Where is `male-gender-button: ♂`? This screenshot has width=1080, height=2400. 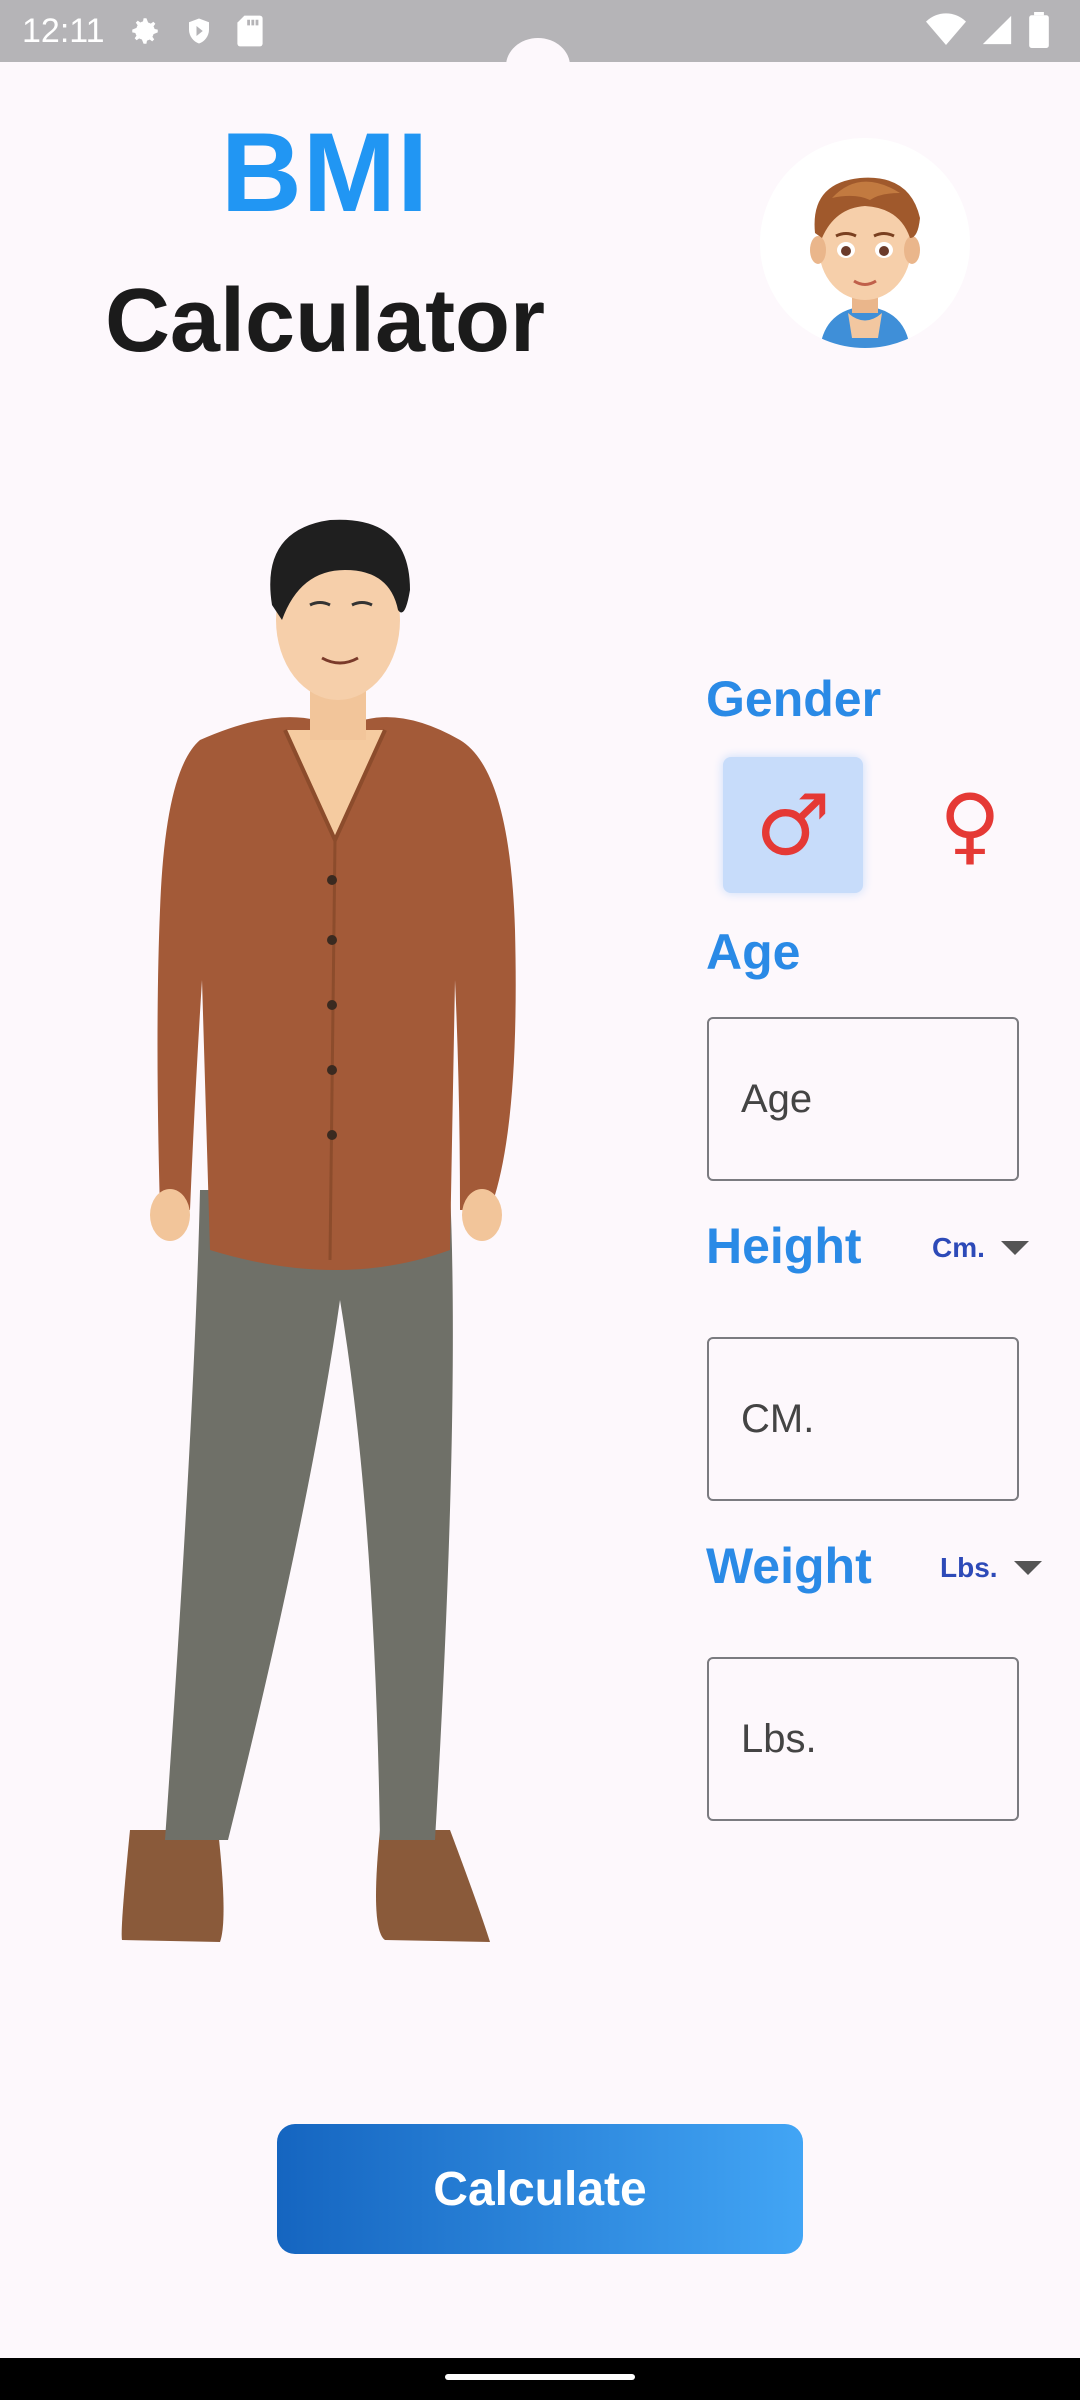
male-gender-button: ♂ is located at coordinates (793, 825).